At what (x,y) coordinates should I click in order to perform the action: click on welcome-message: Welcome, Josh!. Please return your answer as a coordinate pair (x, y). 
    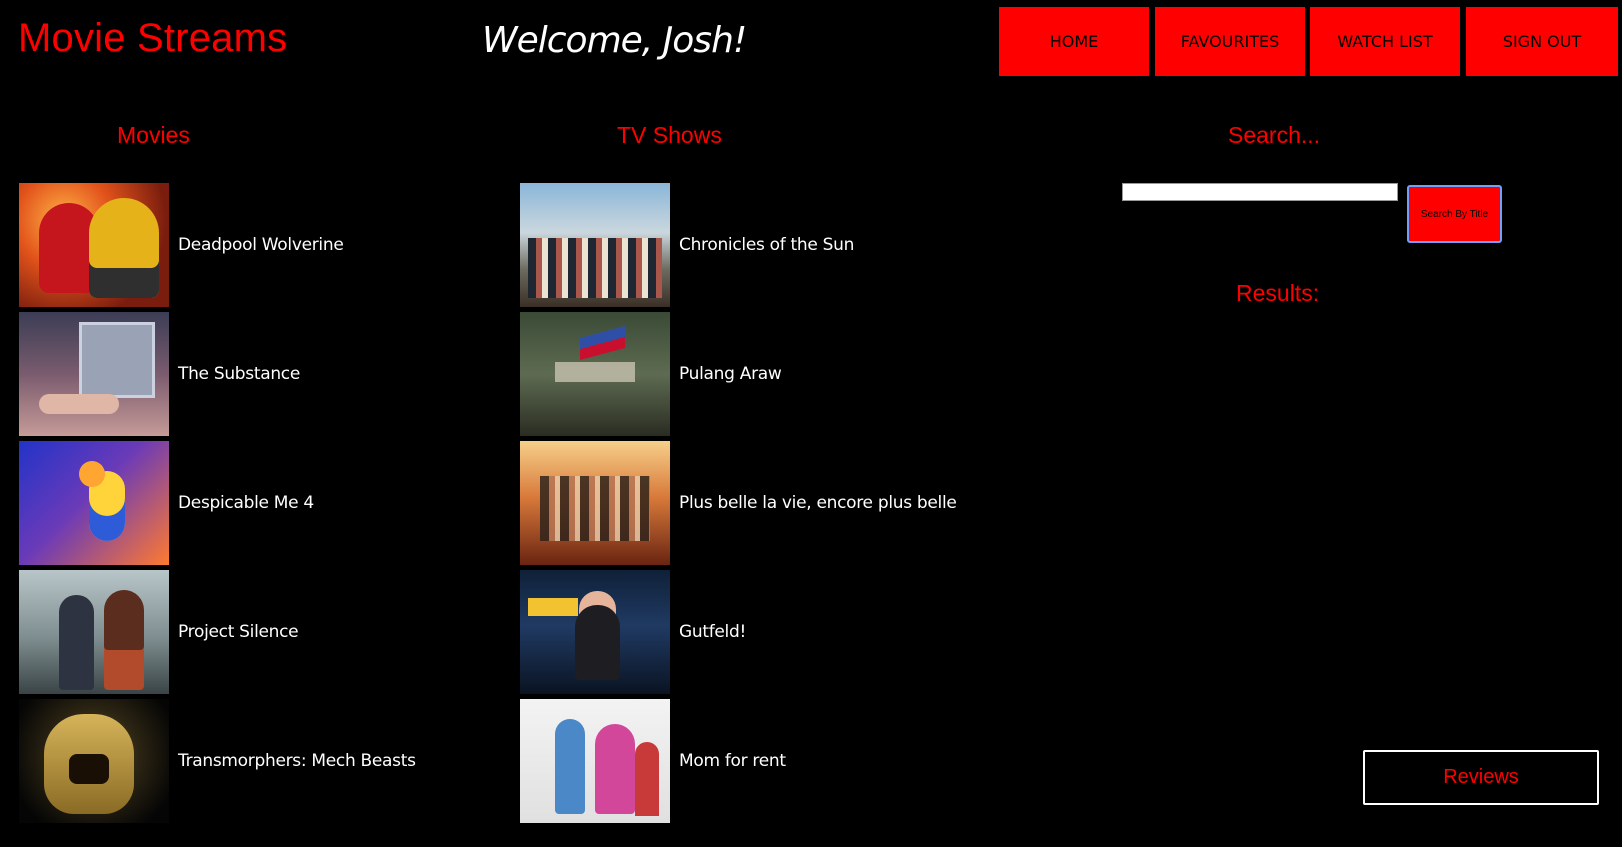
    Looking at the image, I should click on (614, 40).